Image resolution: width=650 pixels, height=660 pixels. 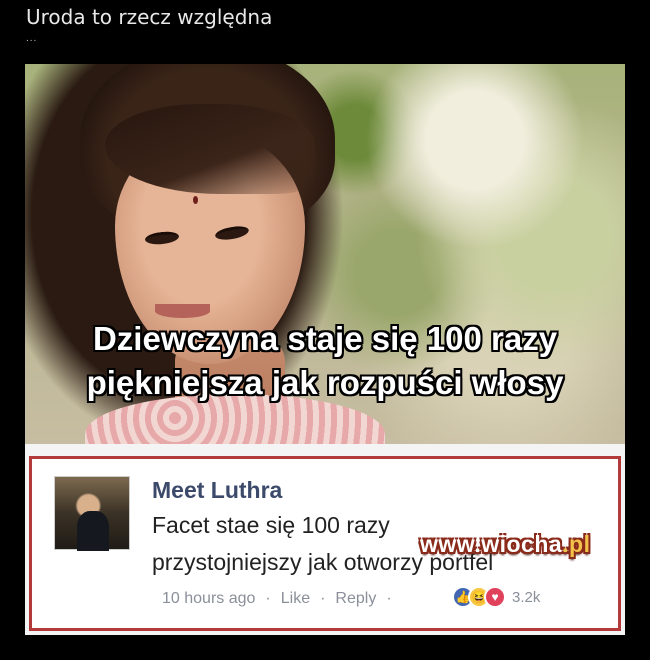 I want to click on comment-actions: 10 hours ago · Like · Reply ·, so click(x=277, y=599).